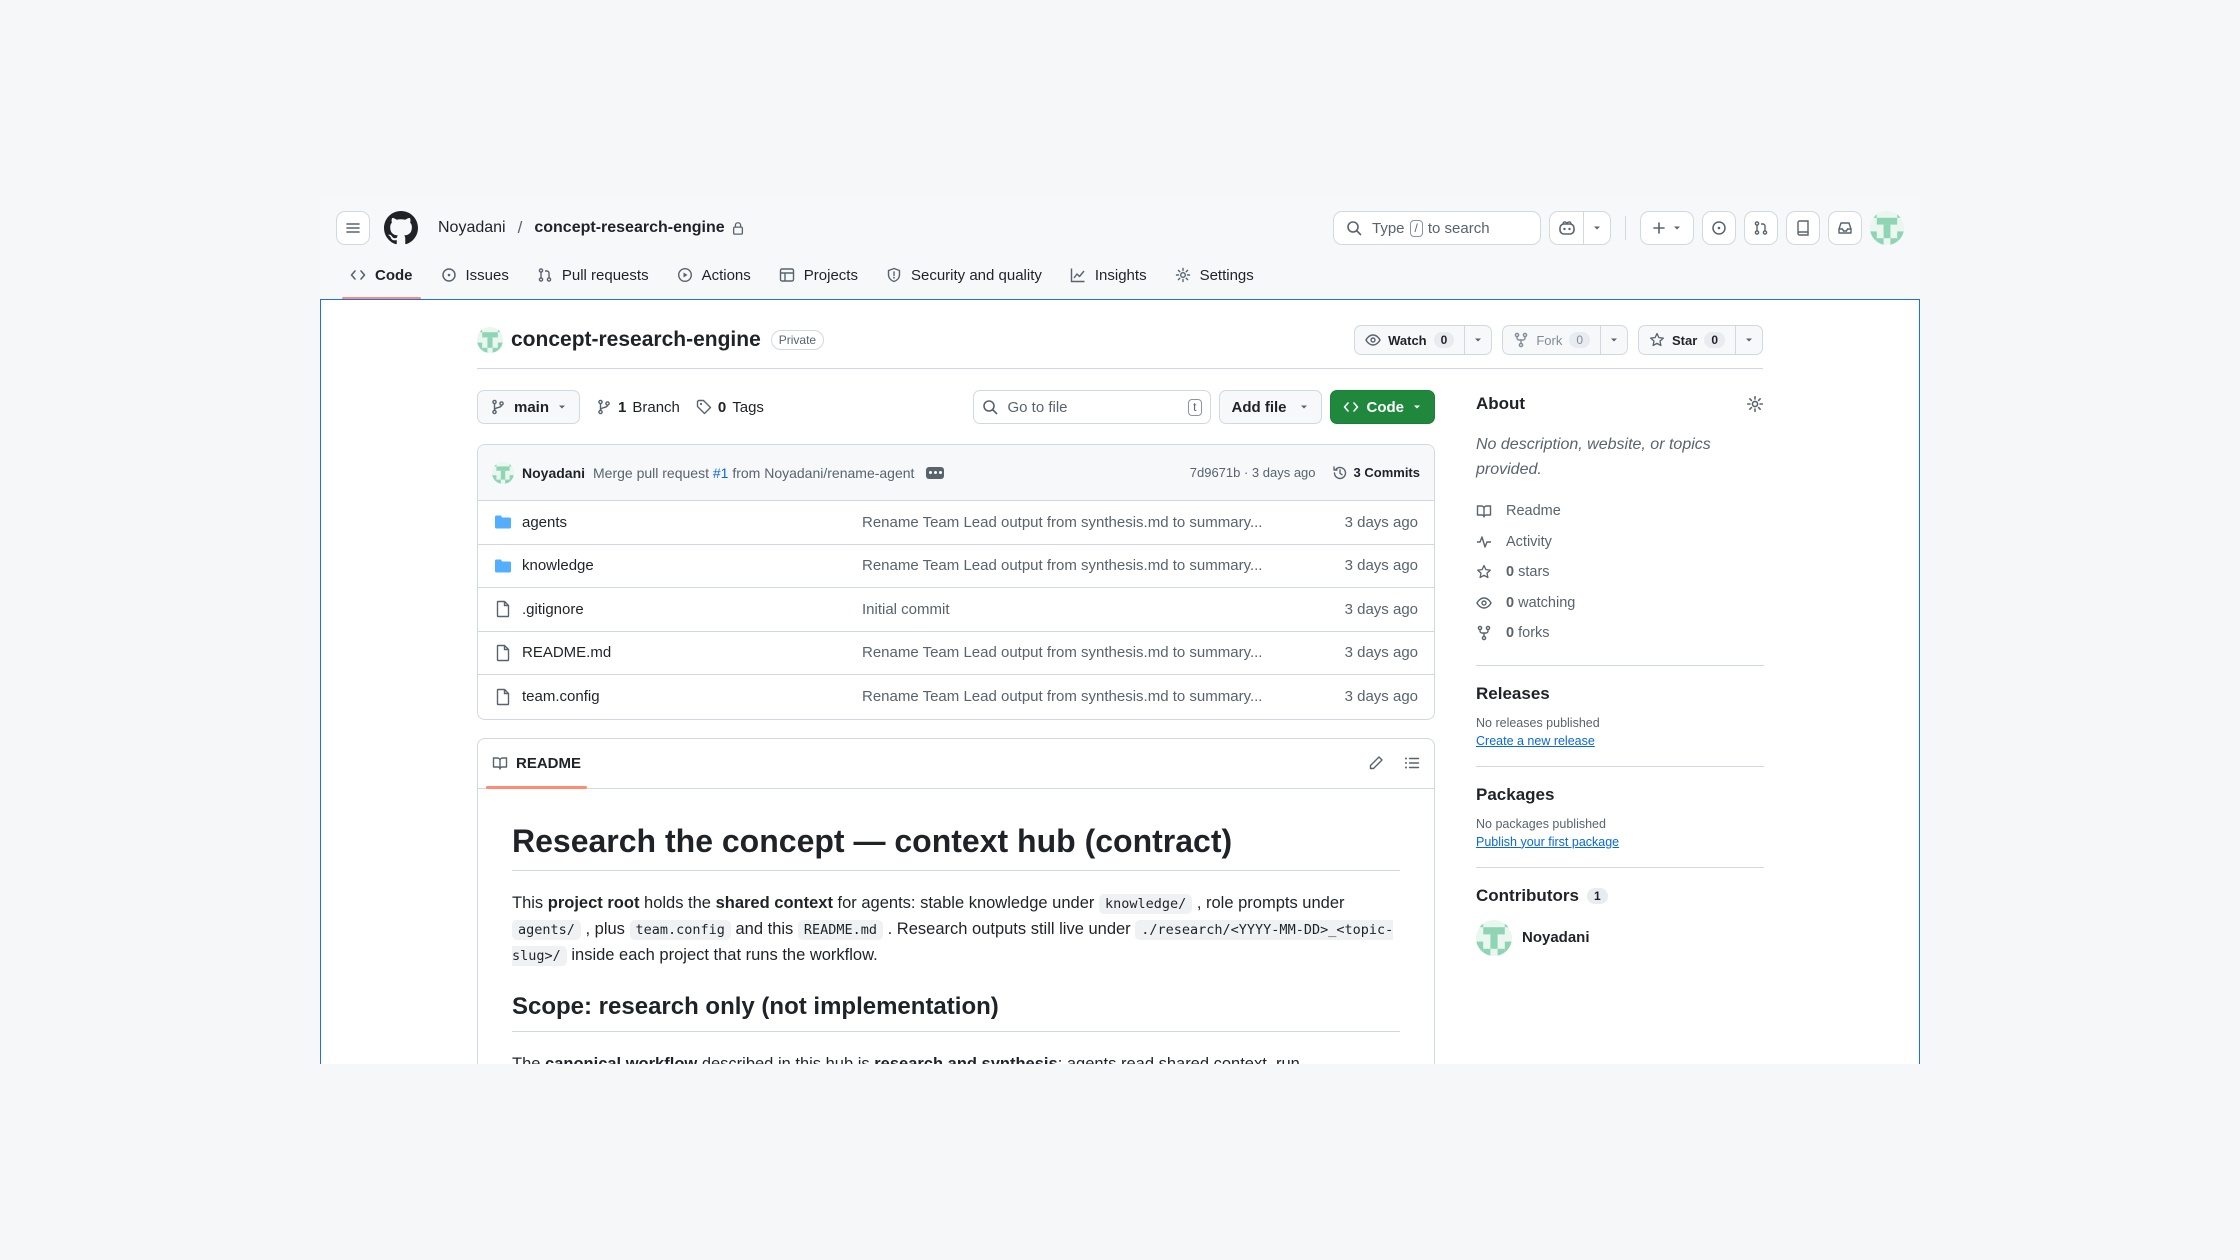  What do you see at coordinates (503, 472) in the screenshot?
I see `commit-author-avatar` at bounding box center [503, 472].